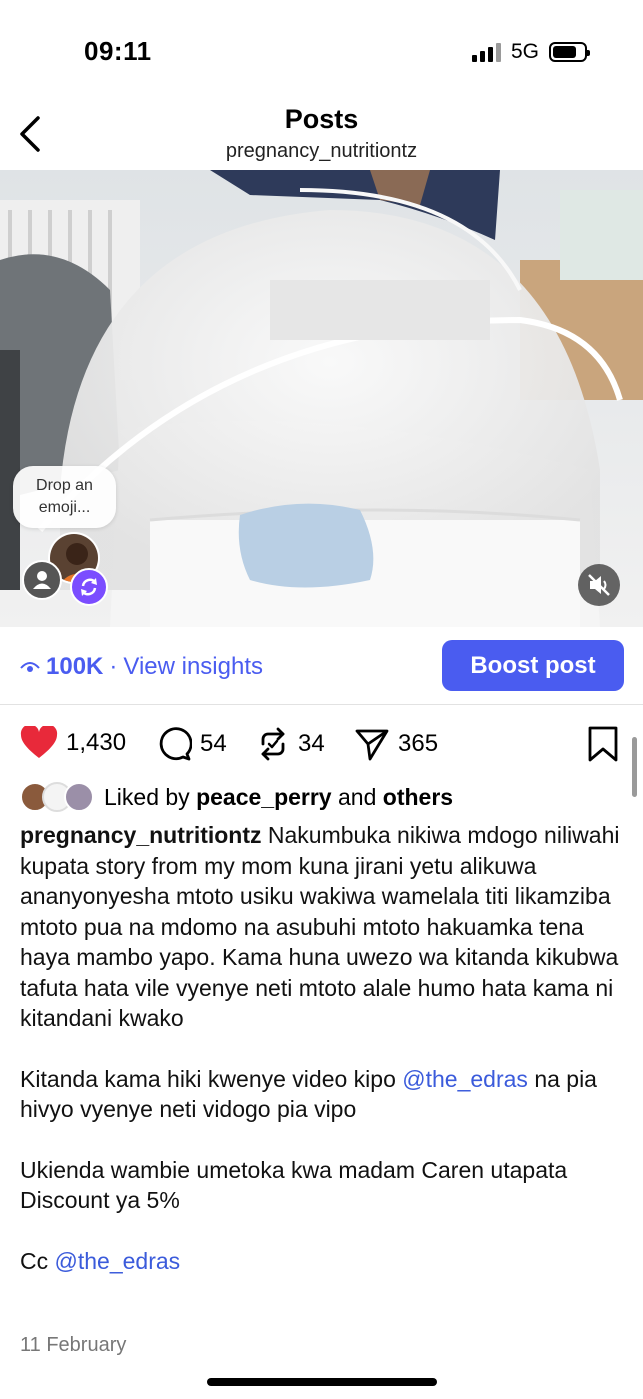 The width and height of the screenshot is (643, 1399). What do you see at coordinates (79, 797) in the screenshot?
I see `liker-avatar` at bounding box center [79, 797].